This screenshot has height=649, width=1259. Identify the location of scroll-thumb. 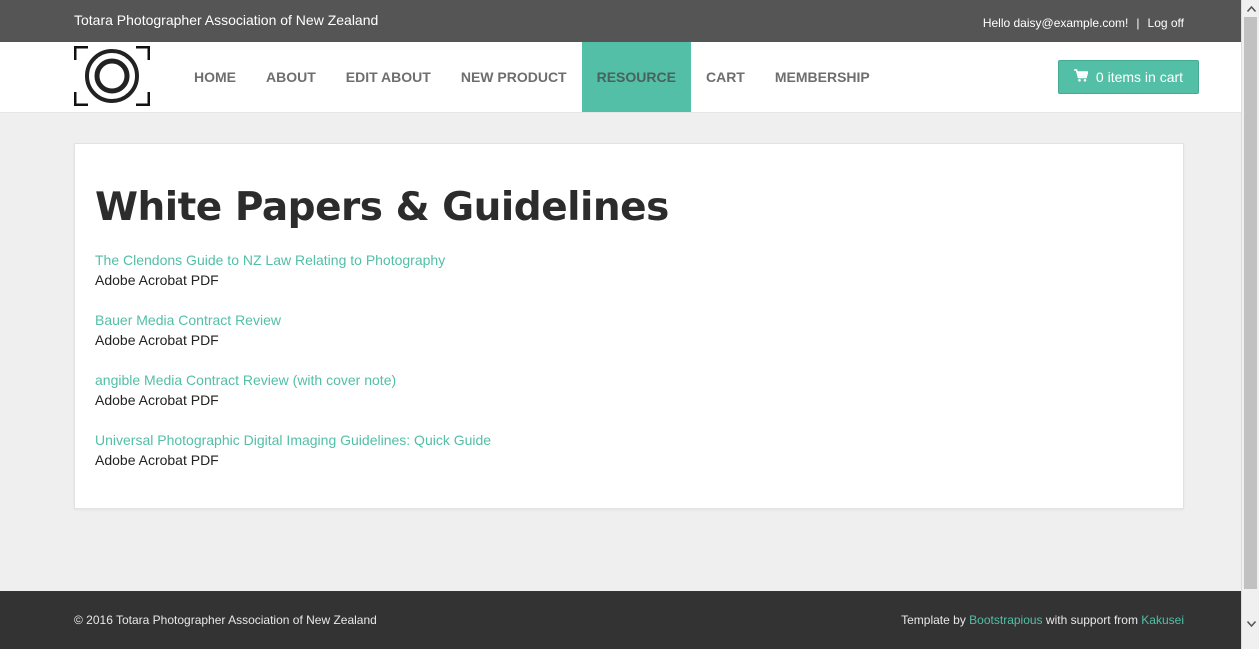
(1250, 303).